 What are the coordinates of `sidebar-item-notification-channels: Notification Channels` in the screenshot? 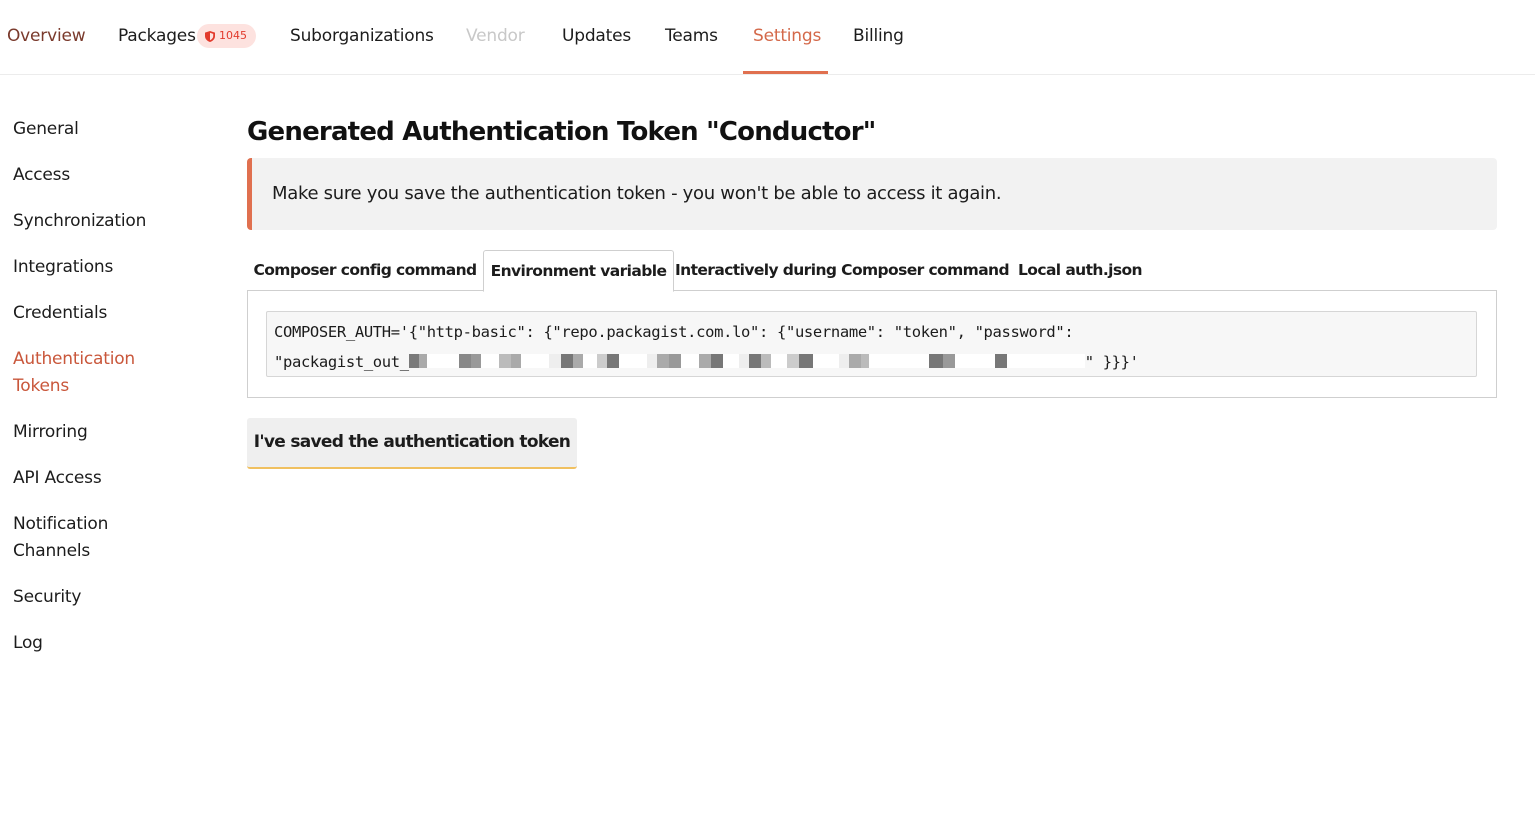 It's located at (73, 538).